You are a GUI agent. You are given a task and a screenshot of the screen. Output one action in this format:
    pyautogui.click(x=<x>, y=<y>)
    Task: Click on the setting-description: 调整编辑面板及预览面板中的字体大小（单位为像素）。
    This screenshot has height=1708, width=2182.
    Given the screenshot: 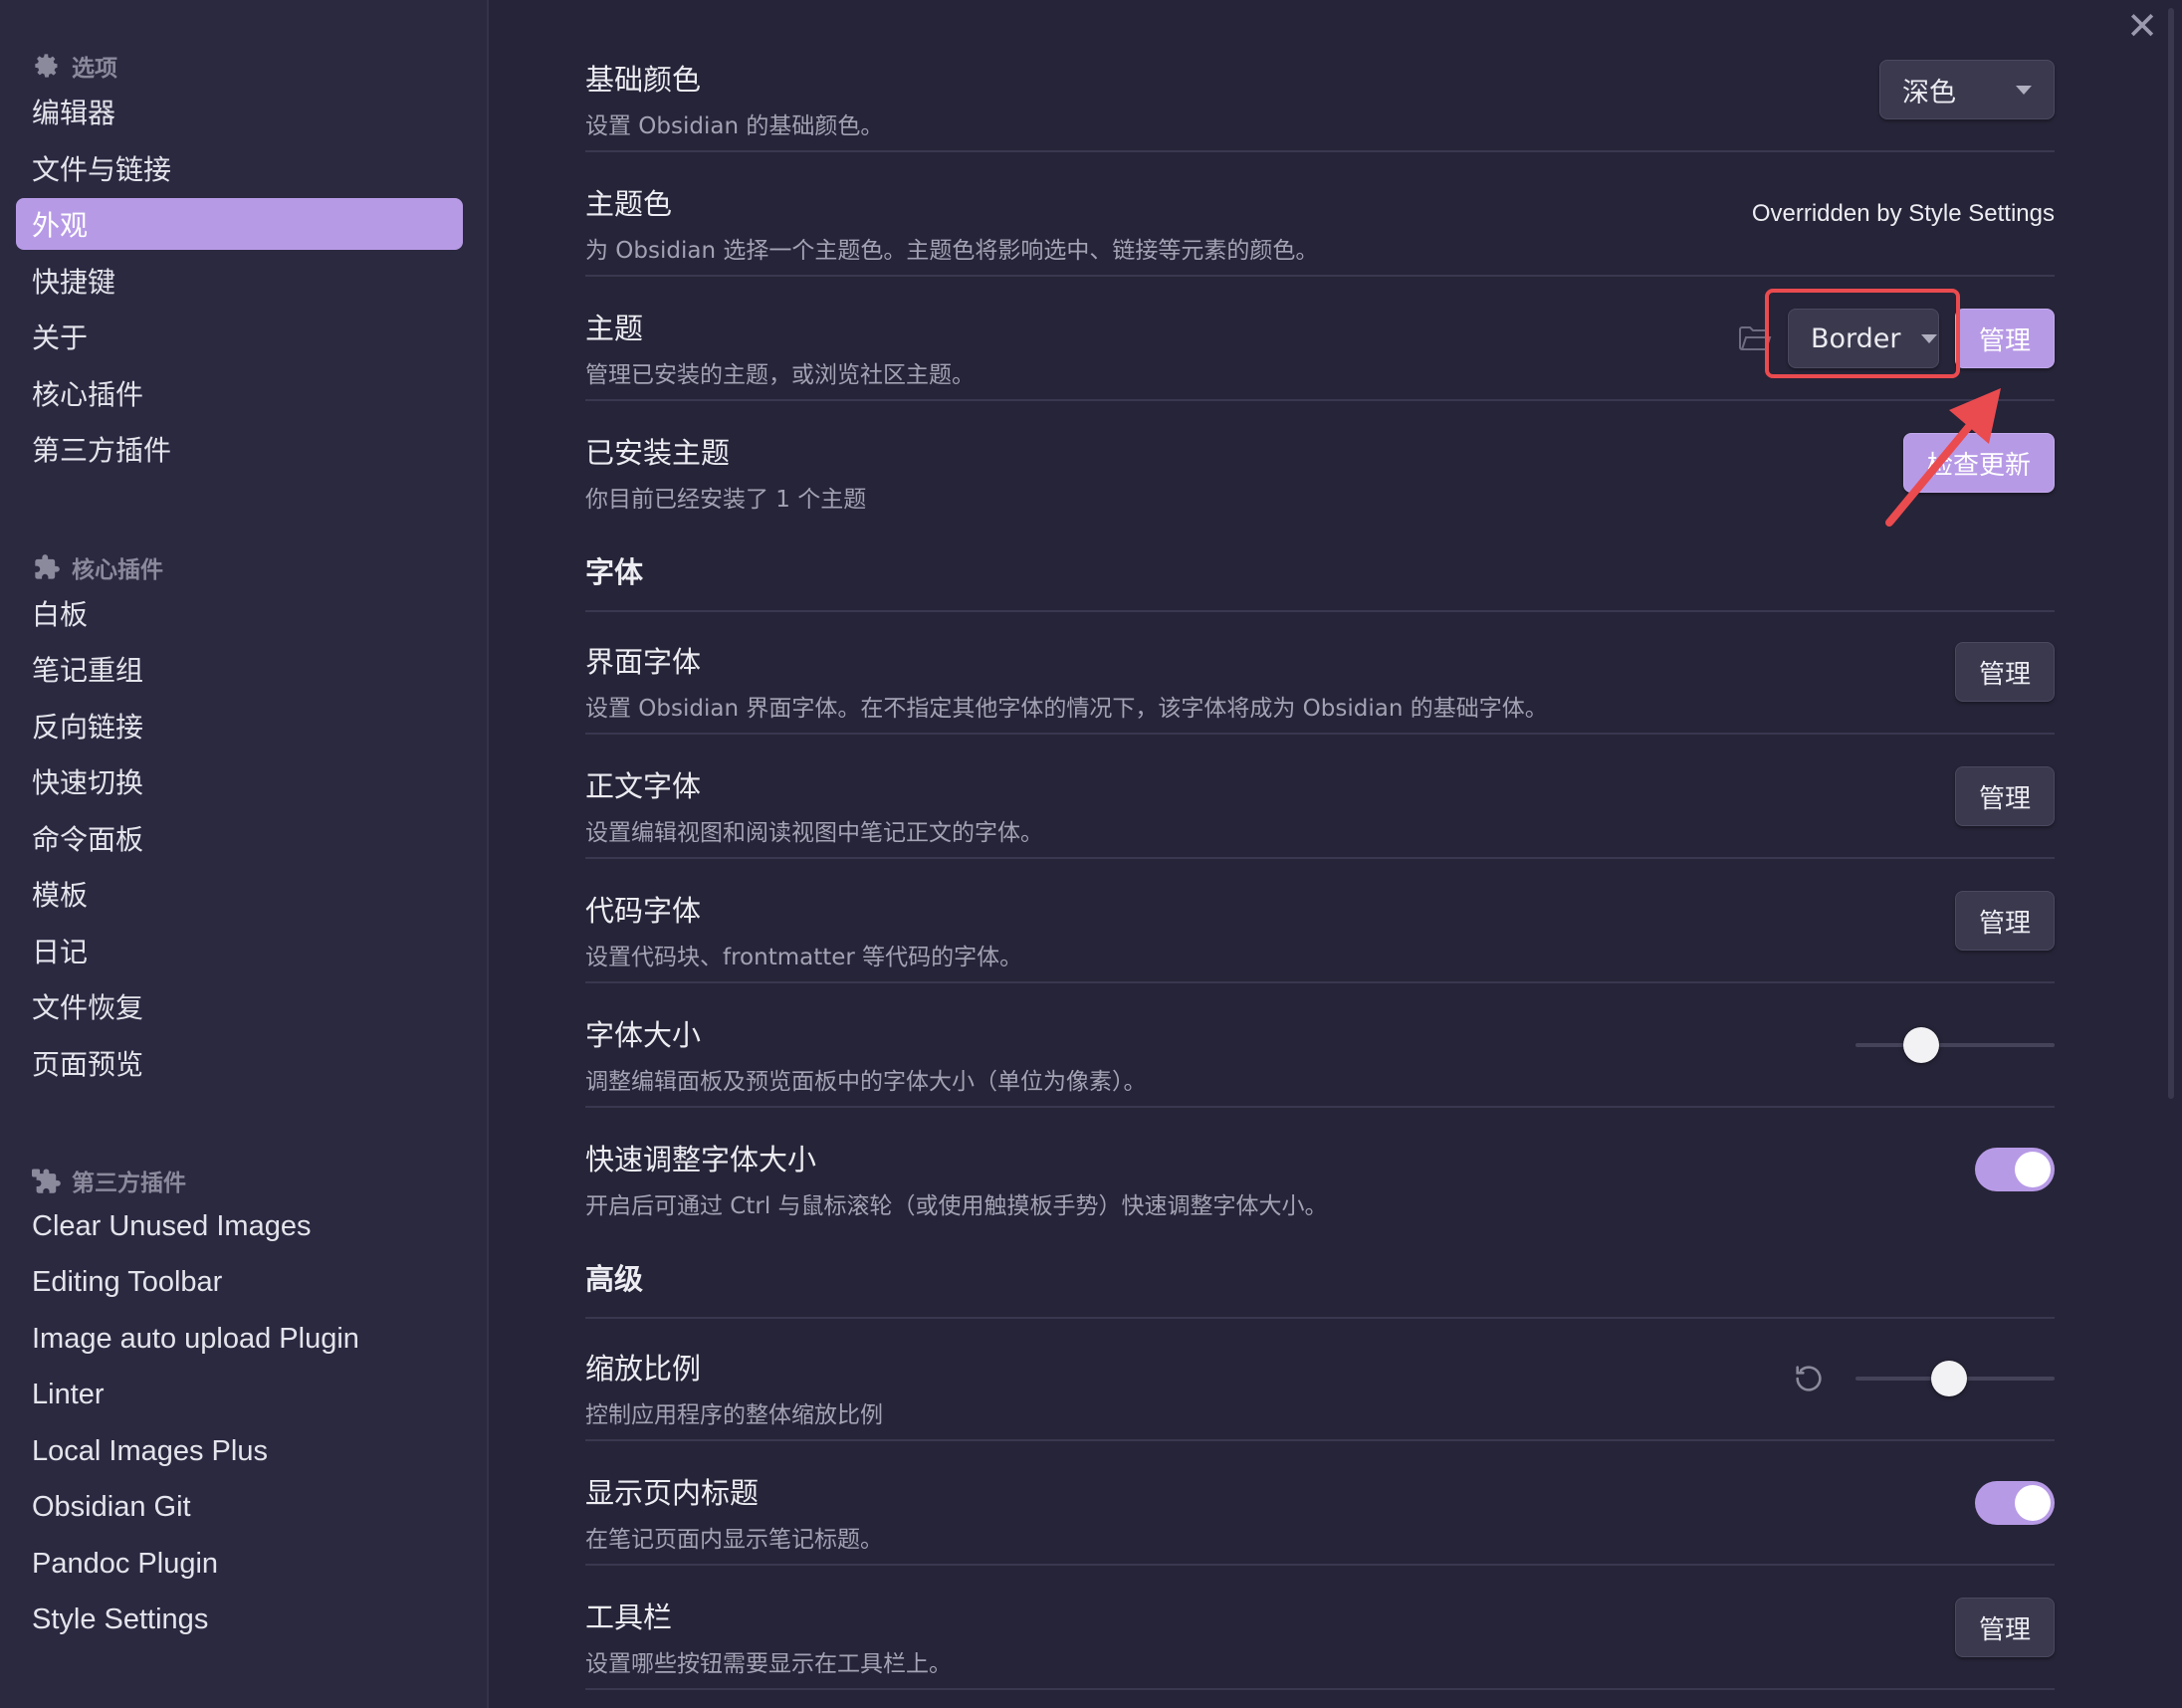 What is the action you would take?
    pyautogui.click(x=866, y=1082)
    